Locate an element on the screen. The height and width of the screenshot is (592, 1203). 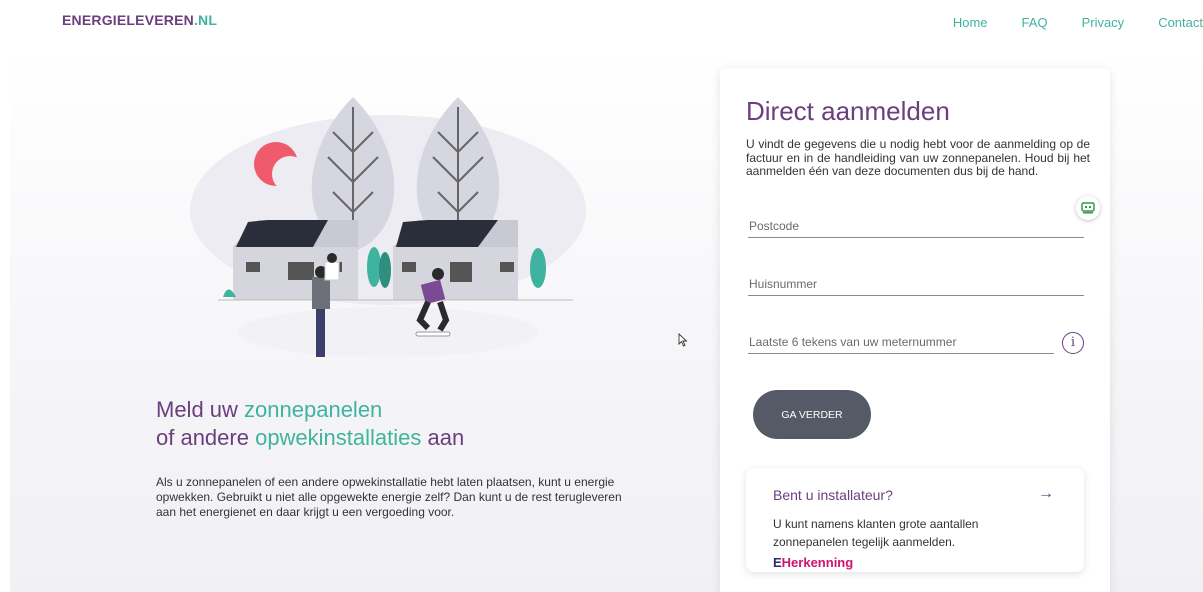
ga-verder-button: GA VERDER is located at coordinates (812, 414).